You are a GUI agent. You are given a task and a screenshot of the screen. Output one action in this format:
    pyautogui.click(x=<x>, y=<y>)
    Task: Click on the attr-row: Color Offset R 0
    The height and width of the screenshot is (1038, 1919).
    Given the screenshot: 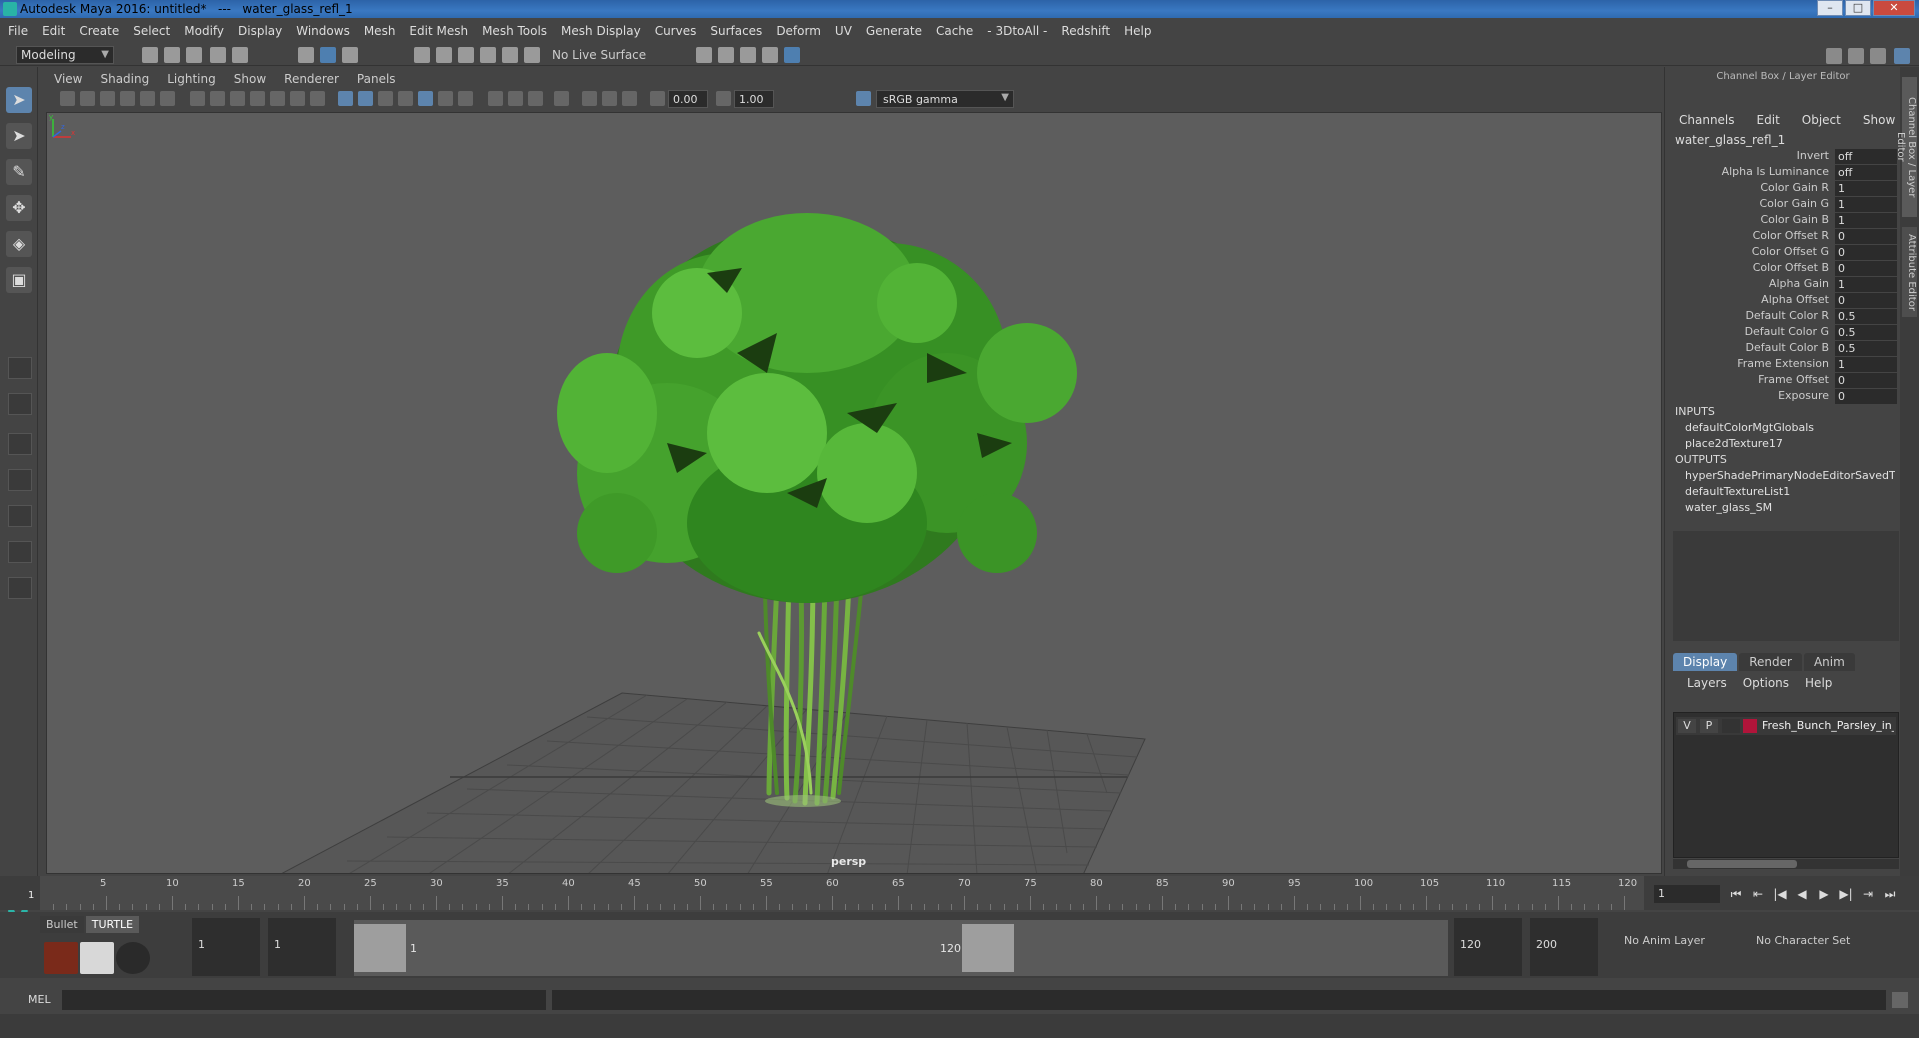 What is the action you would take?
    pyautogui.click(x=1781, y=237)
    